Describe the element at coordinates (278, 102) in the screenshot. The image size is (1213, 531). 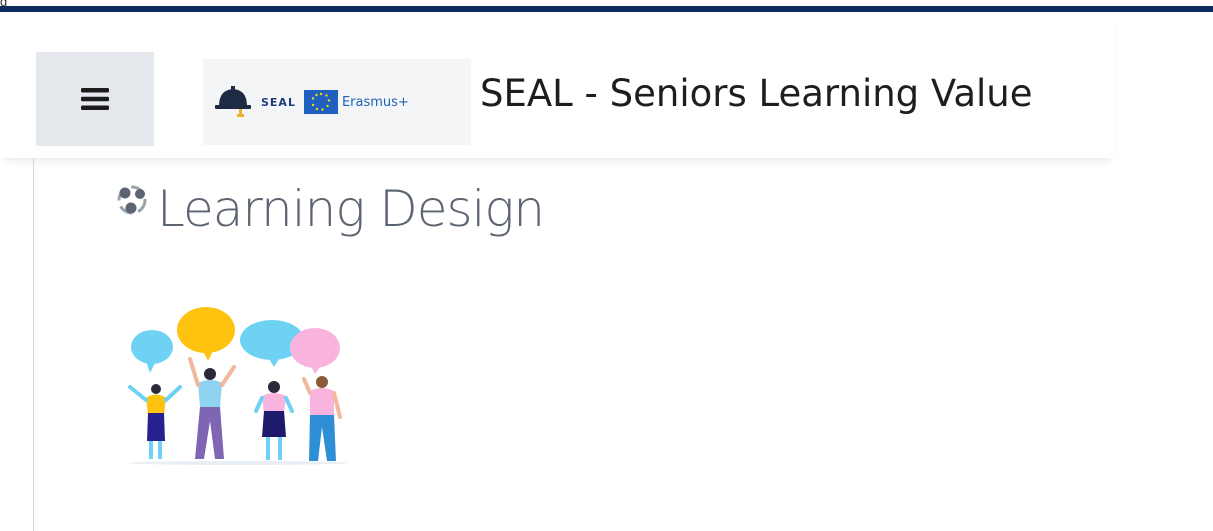
I see `logo-seal-text: SEAL` at that location.